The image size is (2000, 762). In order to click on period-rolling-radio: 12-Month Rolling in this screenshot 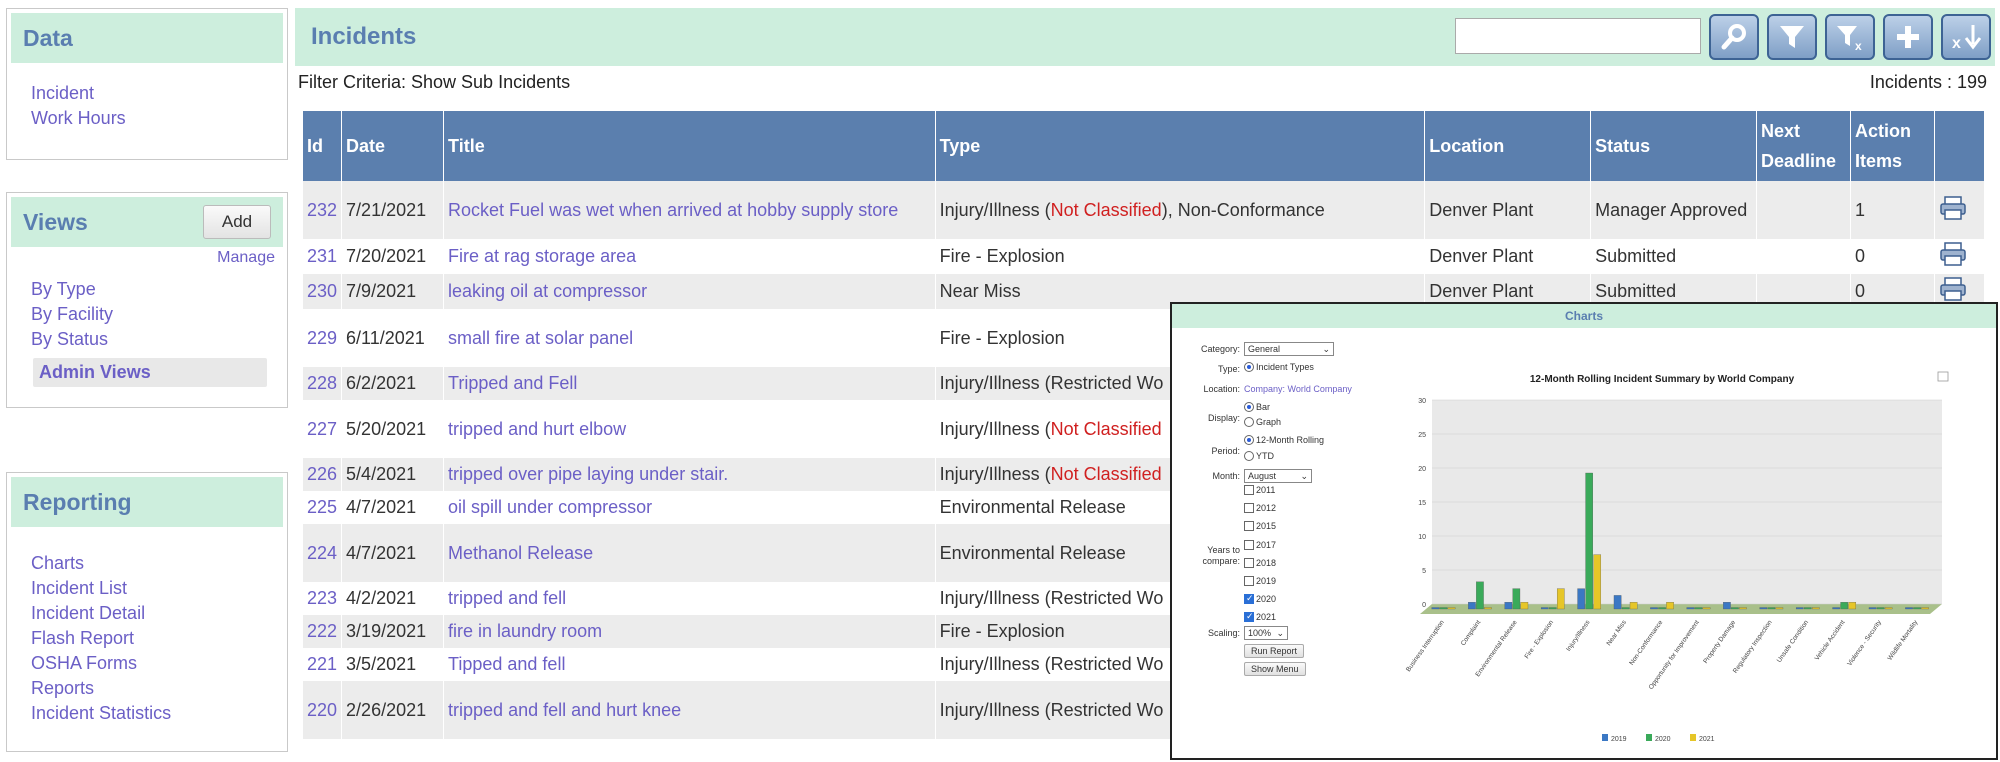, I will do `click(1284, 440)`.